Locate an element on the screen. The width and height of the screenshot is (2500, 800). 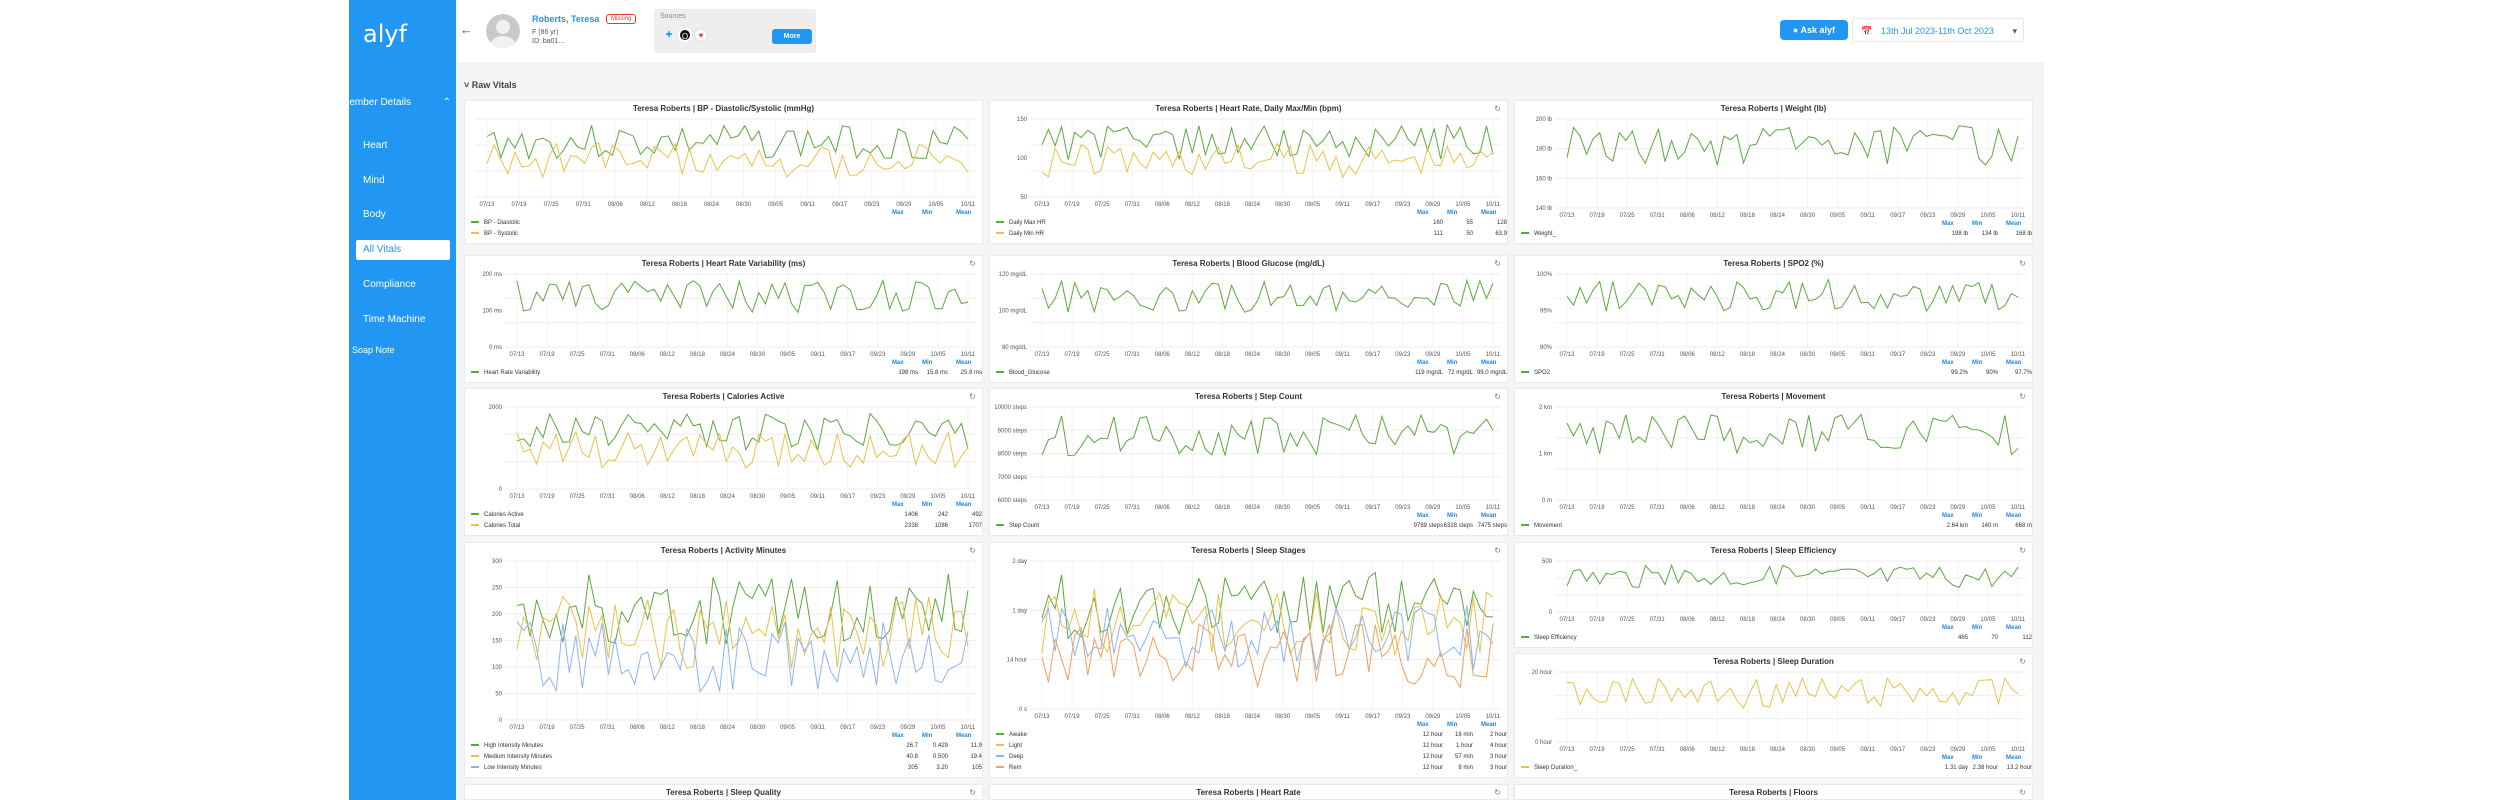
more-sources-button: More is located at coordinates (792, 36).